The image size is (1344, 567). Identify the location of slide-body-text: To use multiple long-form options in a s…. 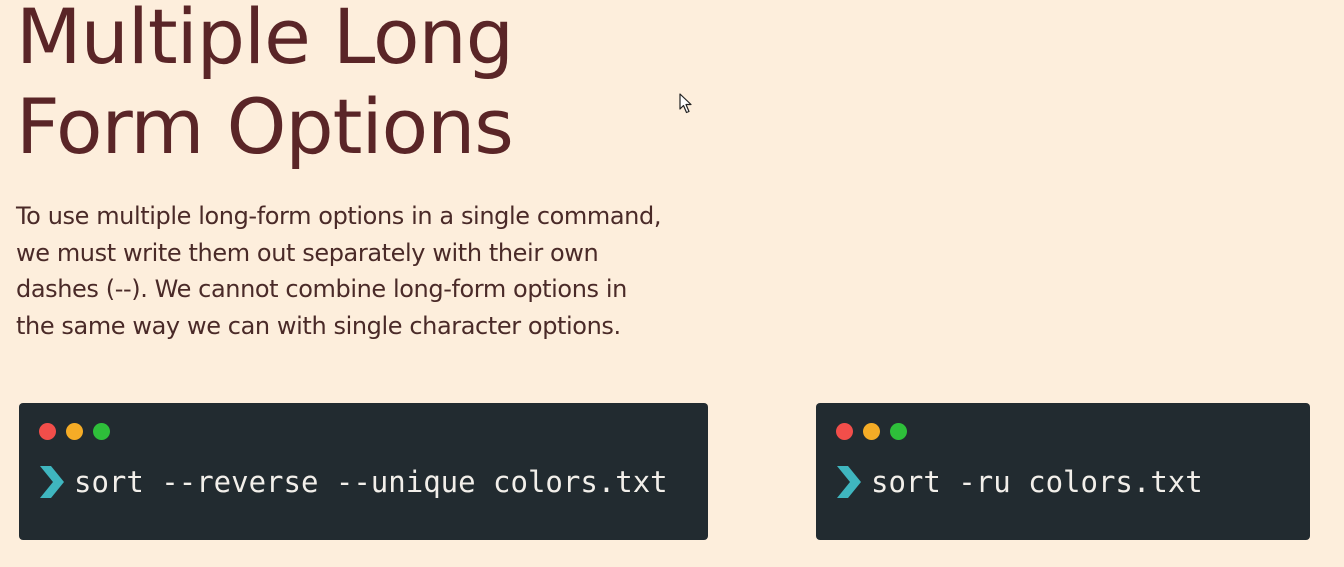
(366, 271).